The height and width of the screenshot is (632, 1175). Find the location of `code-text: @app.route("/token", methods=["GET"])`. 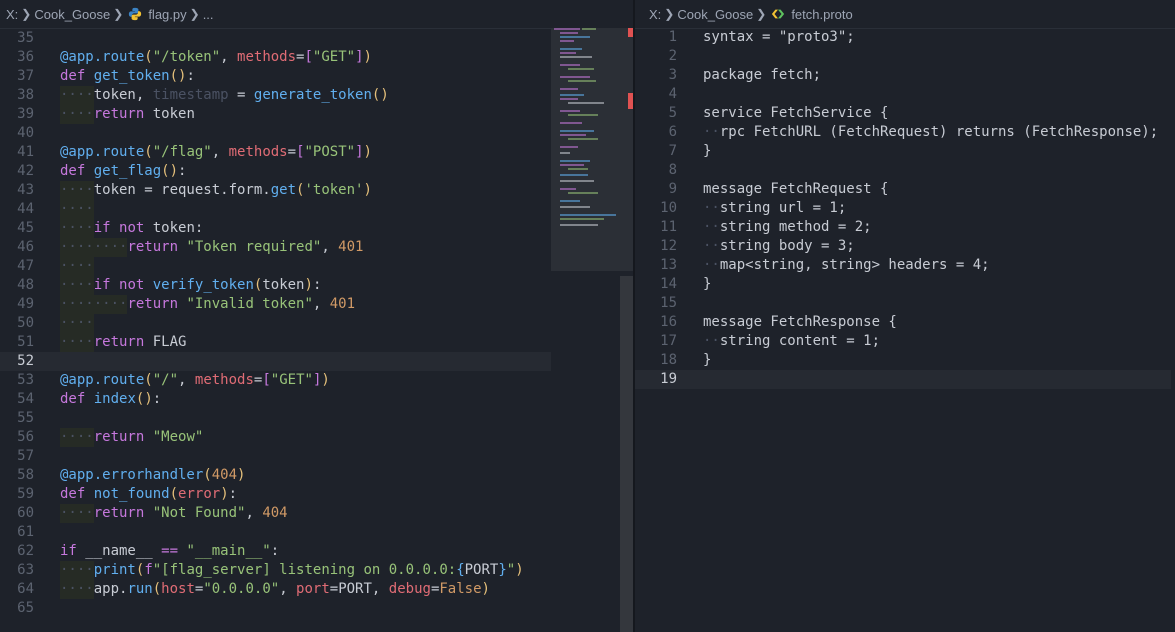

code-text: @app.route("/token", methods=["GET"]) is located at coordinates (216, 57).